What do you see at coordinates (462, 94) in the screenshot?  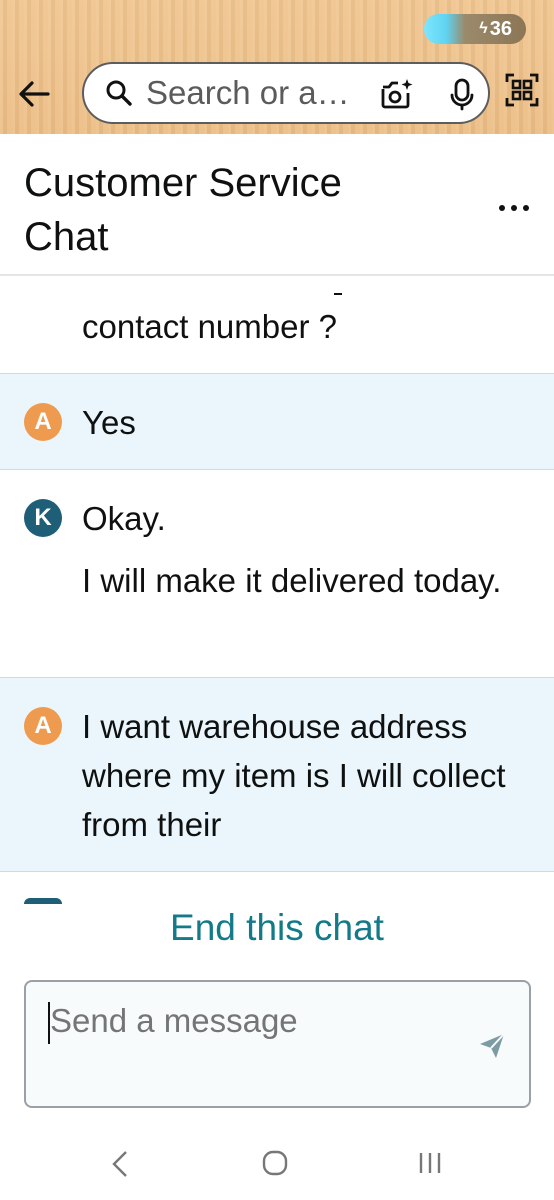 I see `microphone-icon` at bounding box center [462, 94].